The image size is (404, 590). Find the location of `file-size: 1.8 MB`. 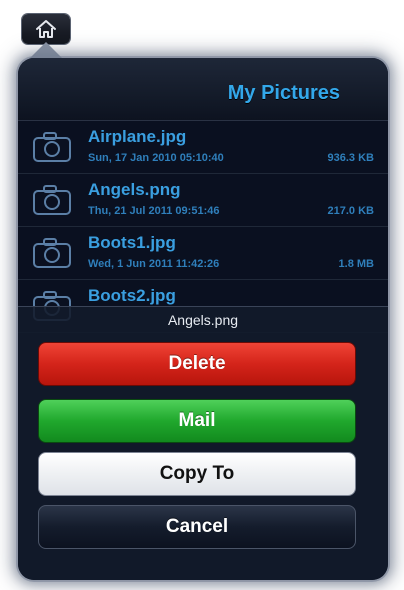

file-size: 1.8 MB is located at coordinates (356, 264).